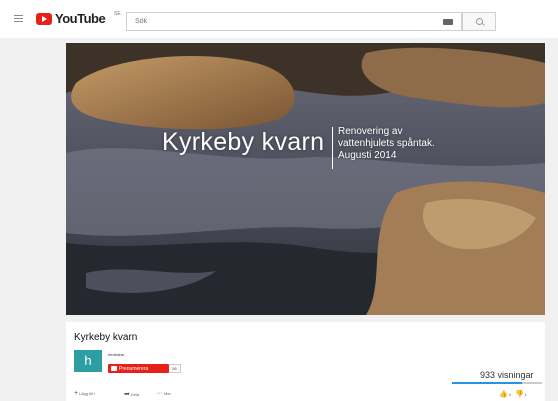 This screenshot has width=558, height=401. What do you see at coordinates (487, 383) in the screenshot?
I see `like-ratio-fill` at bounding box center [487, 383].